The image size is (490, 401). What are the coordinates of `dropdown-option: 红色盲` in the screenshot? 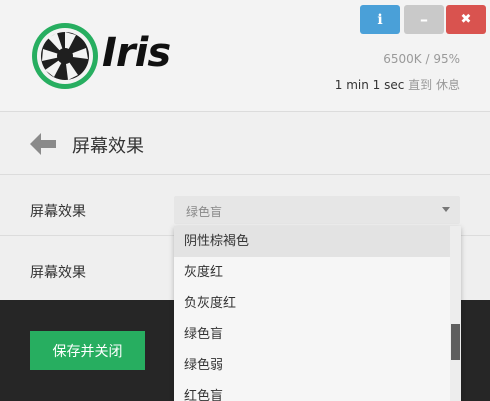 It's located at (312, 391).